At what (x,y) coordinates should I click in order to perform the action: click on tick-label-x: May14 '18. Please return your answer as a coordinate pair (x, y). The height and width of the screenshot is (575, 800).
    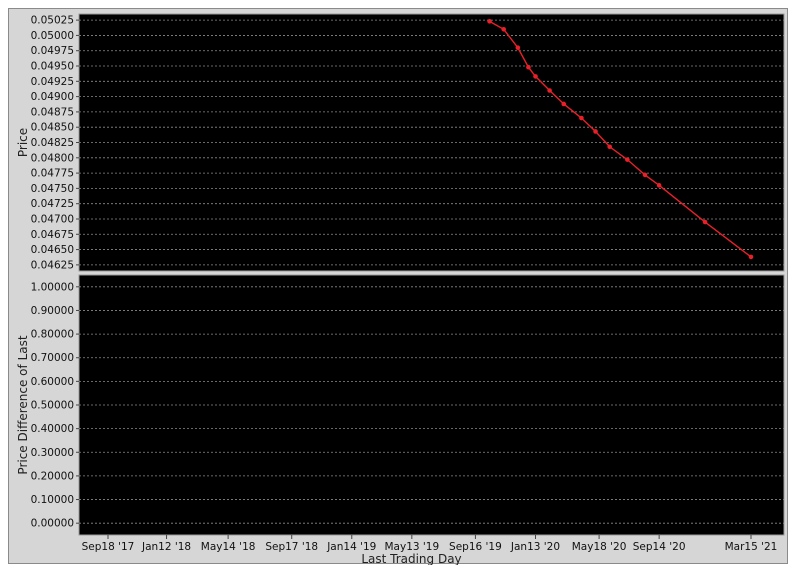
    Looking at the image, I should click on (228, 547).